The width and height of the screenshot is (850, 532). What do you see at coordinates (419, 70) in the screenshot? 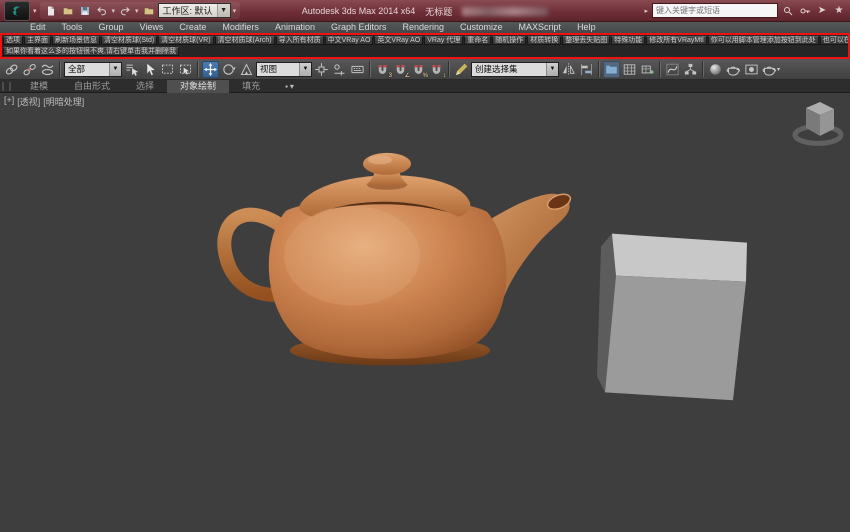
I see `percent-snap-icon: %` at bounding box center [419, 70].